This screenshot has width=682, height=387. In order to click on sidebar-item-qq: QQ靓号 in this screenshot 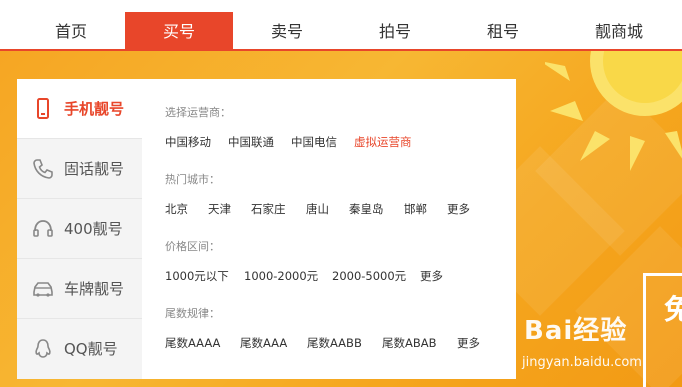, I will do `click(79, 349)`.